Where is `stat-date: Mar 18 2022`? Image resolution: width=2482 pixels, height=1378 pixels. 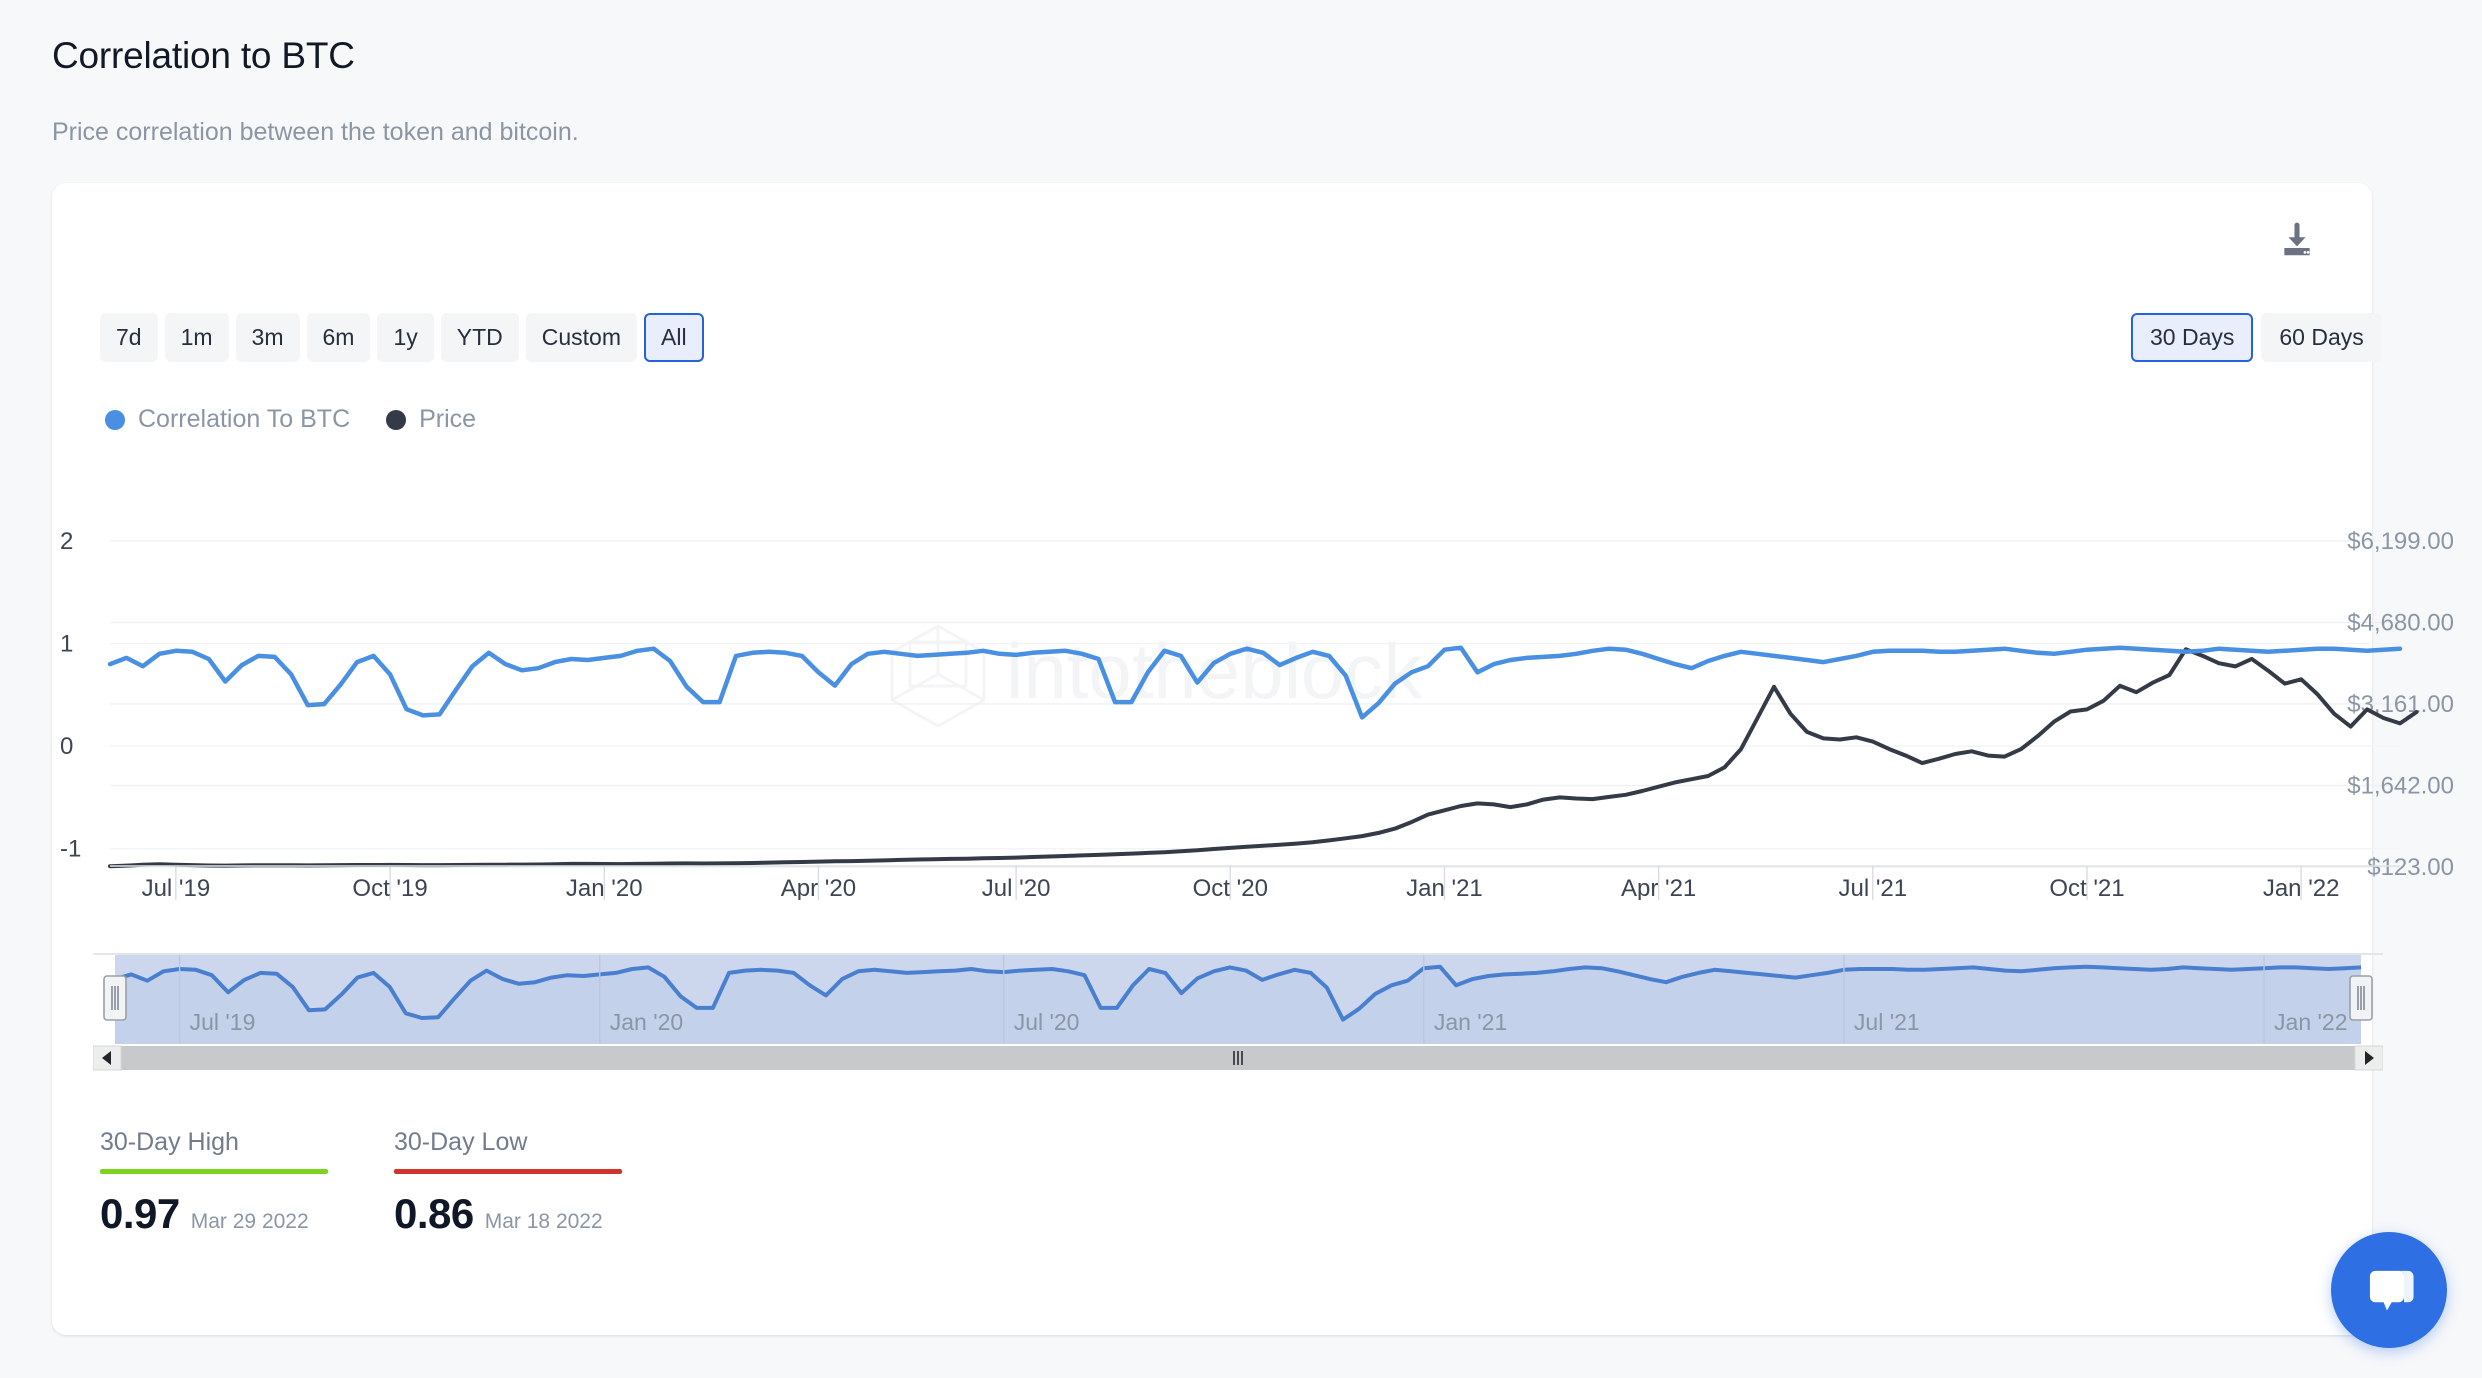 stat-date: Mar 18 2022 is located at coordinates (543, 1221).